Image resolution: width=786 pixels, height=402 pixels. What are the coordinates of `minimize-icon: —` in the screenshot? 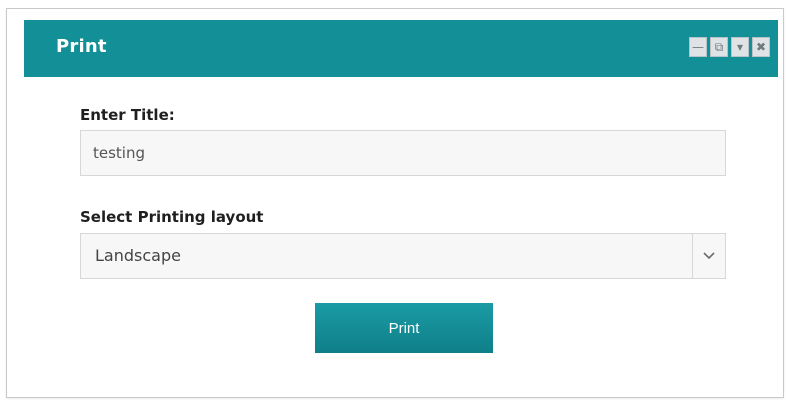 It's located at (698, 47).